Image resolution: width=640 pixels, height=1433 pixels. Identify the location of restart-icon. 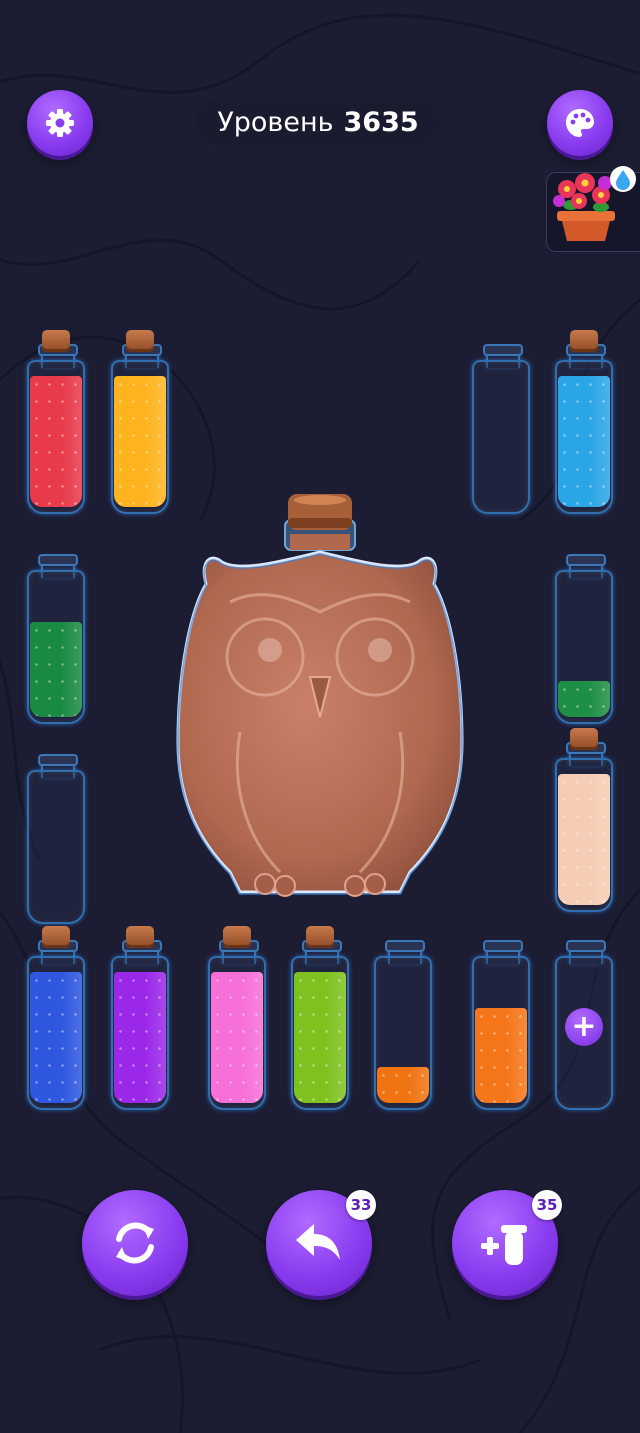
(135, 1243).